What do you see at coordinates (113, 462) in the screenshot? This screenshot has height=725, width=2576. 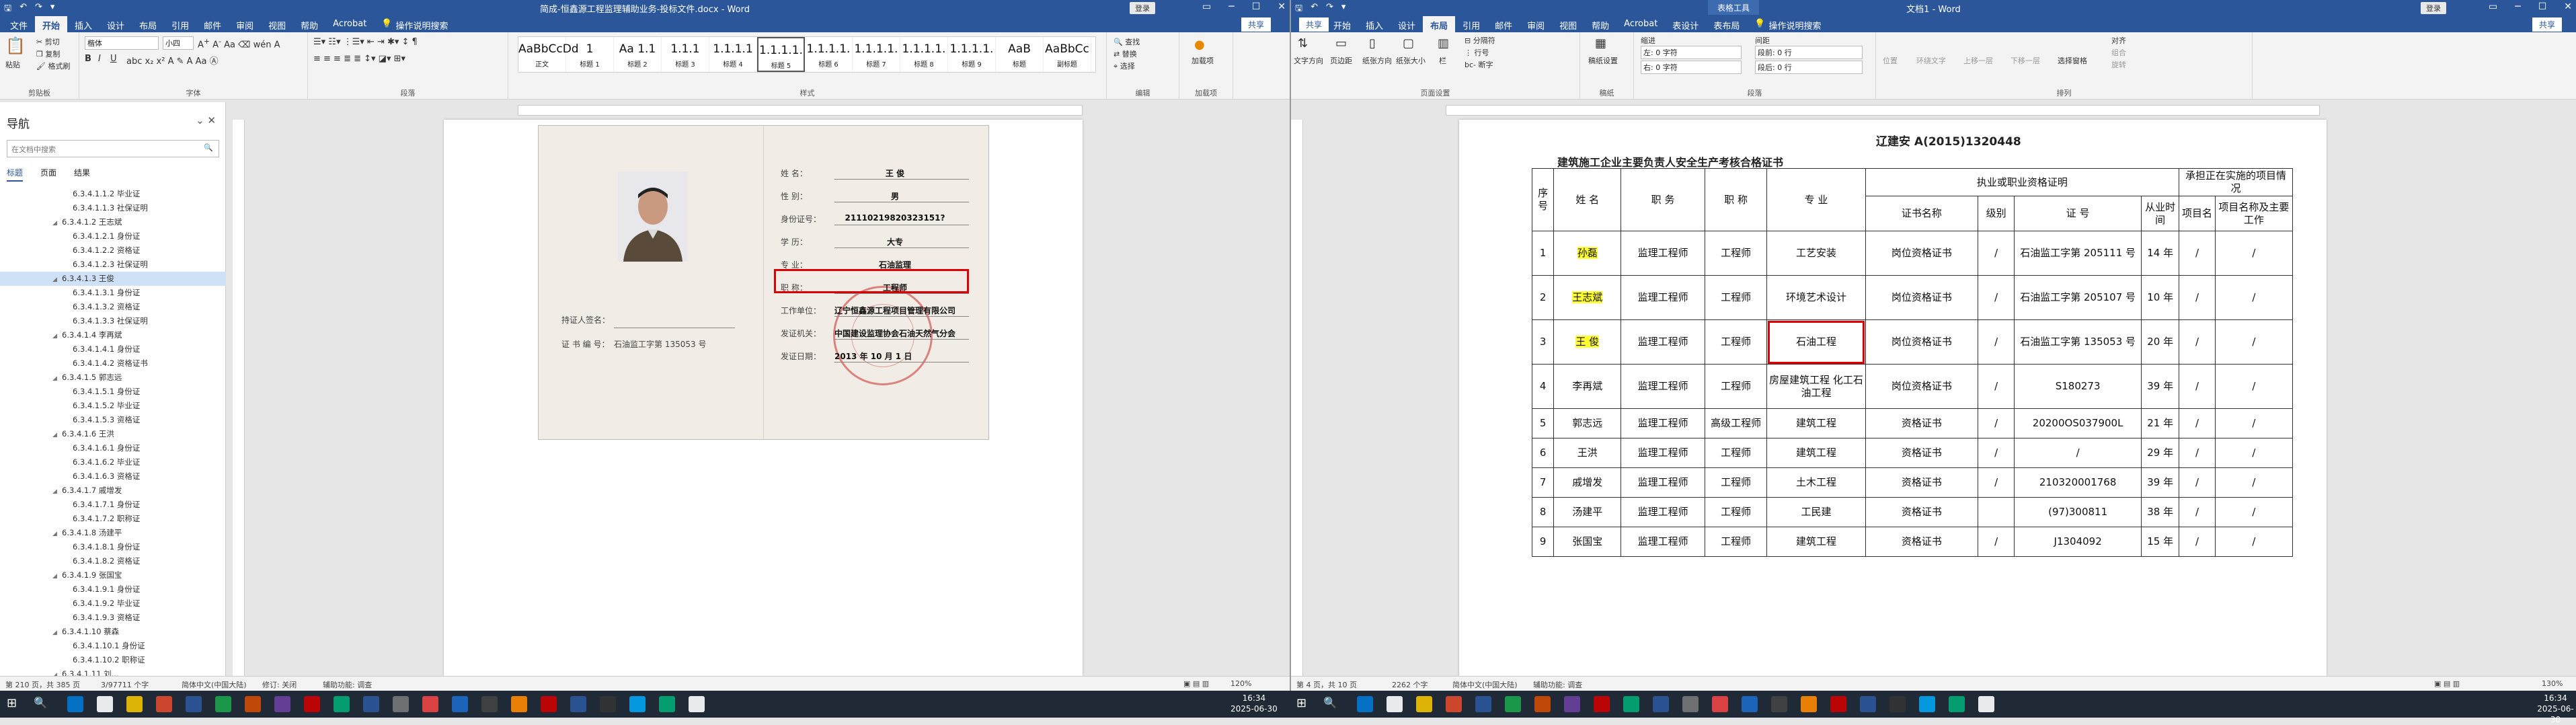 I see `nav-item: 6.3.4.1.6.2 毕业证` at bounding box center [113, 462].